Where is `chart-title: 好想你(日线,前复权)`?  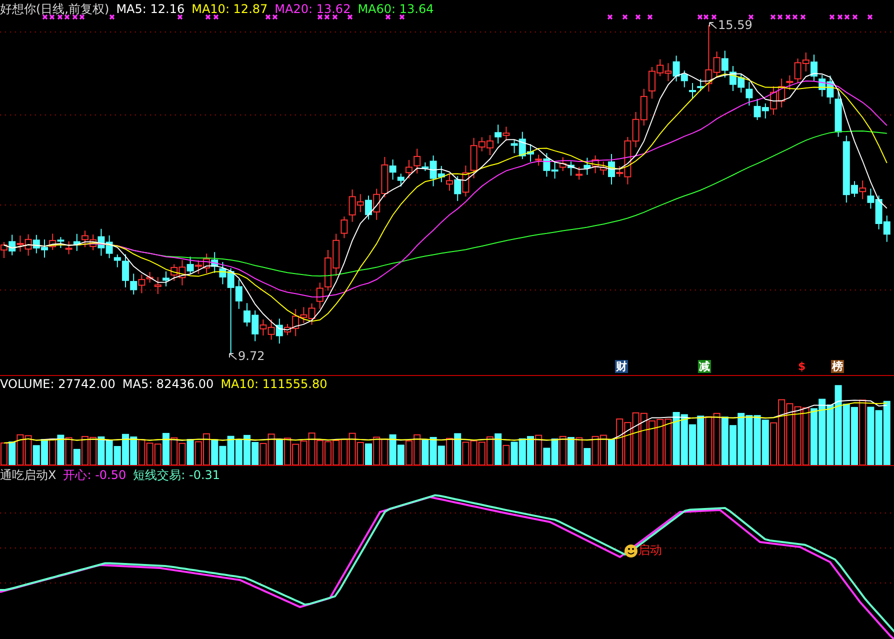 chart-title: 好想你(日线,前复权) is located at coordinates (55, 9).